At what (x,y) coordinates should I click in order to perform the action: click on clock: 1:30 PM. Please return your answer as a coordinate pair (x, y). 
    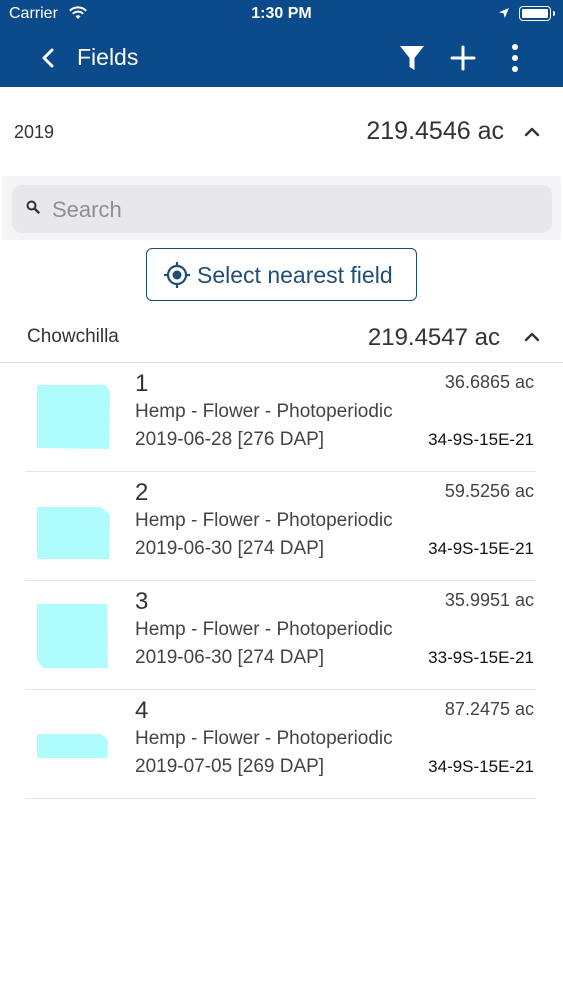
    Looking at the image, I should click on (281, 13).